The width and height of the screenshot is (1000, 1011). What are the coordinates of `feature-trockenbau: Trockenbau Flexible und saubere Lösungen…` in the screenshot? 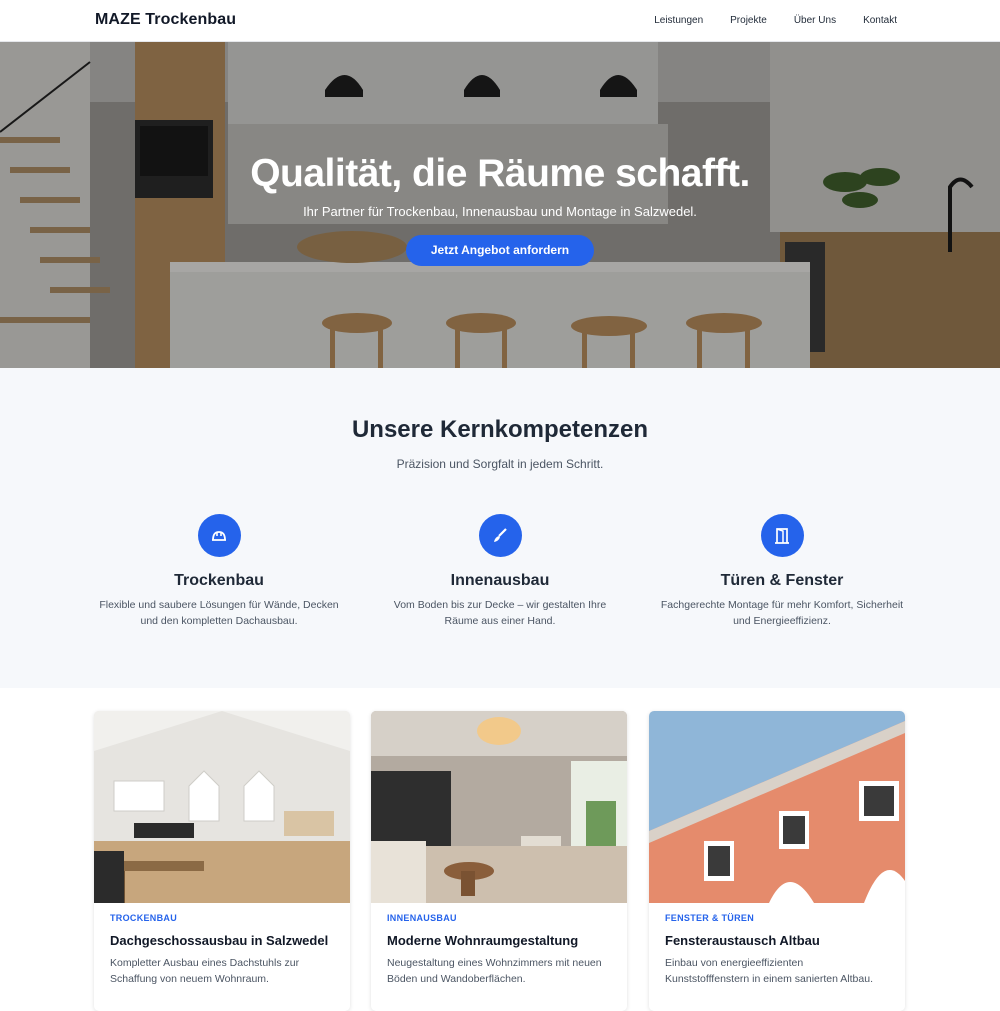 It's located at (219, 571).